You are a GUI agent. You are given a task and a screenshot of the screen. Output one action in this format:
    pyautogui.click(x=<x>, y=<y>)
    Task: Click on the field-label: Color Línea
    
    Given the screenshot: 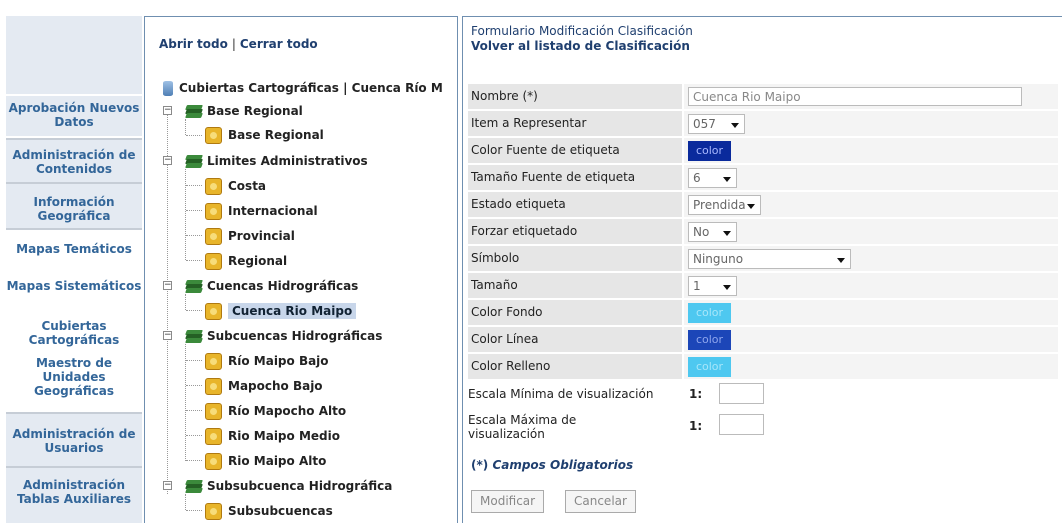 What is the action you would take?
    pyautogui.click(x=575, y=339)
    